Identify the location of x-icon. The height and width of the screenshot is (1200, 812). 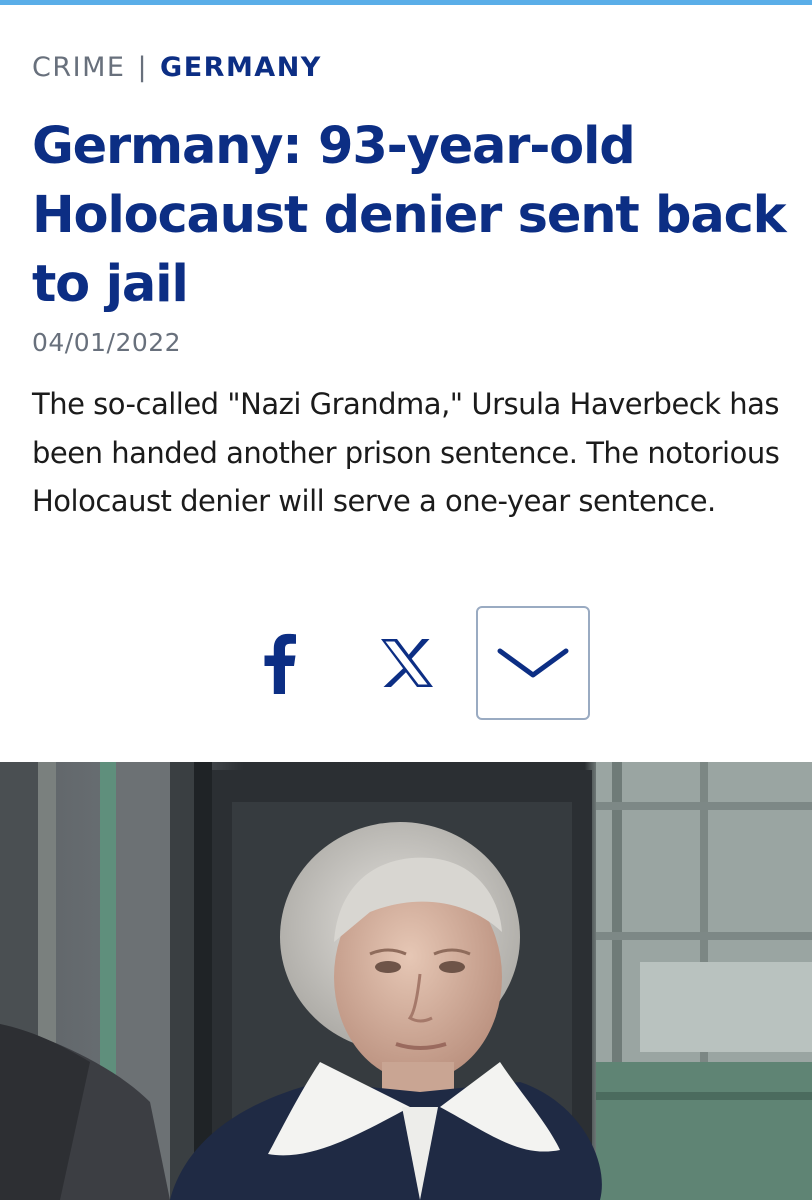
(407, 663).